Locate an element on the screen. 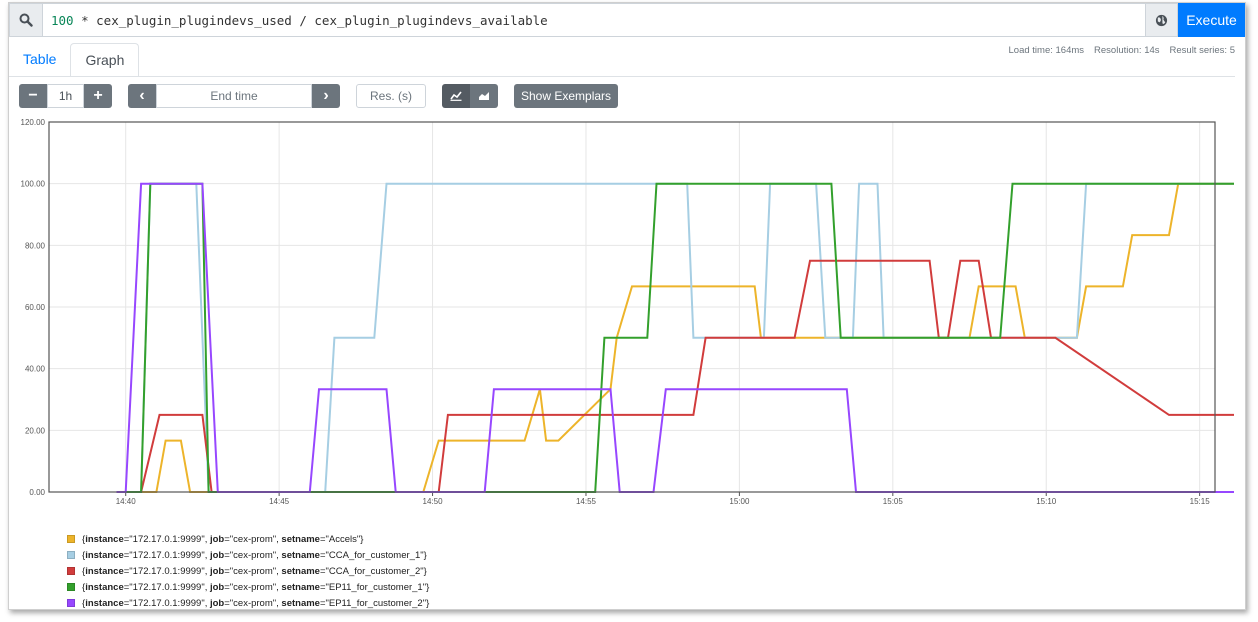 The width and height of the screenshot is (1258, 622). x-tick-label: 15:10 is located at coordinates (1046, 501).